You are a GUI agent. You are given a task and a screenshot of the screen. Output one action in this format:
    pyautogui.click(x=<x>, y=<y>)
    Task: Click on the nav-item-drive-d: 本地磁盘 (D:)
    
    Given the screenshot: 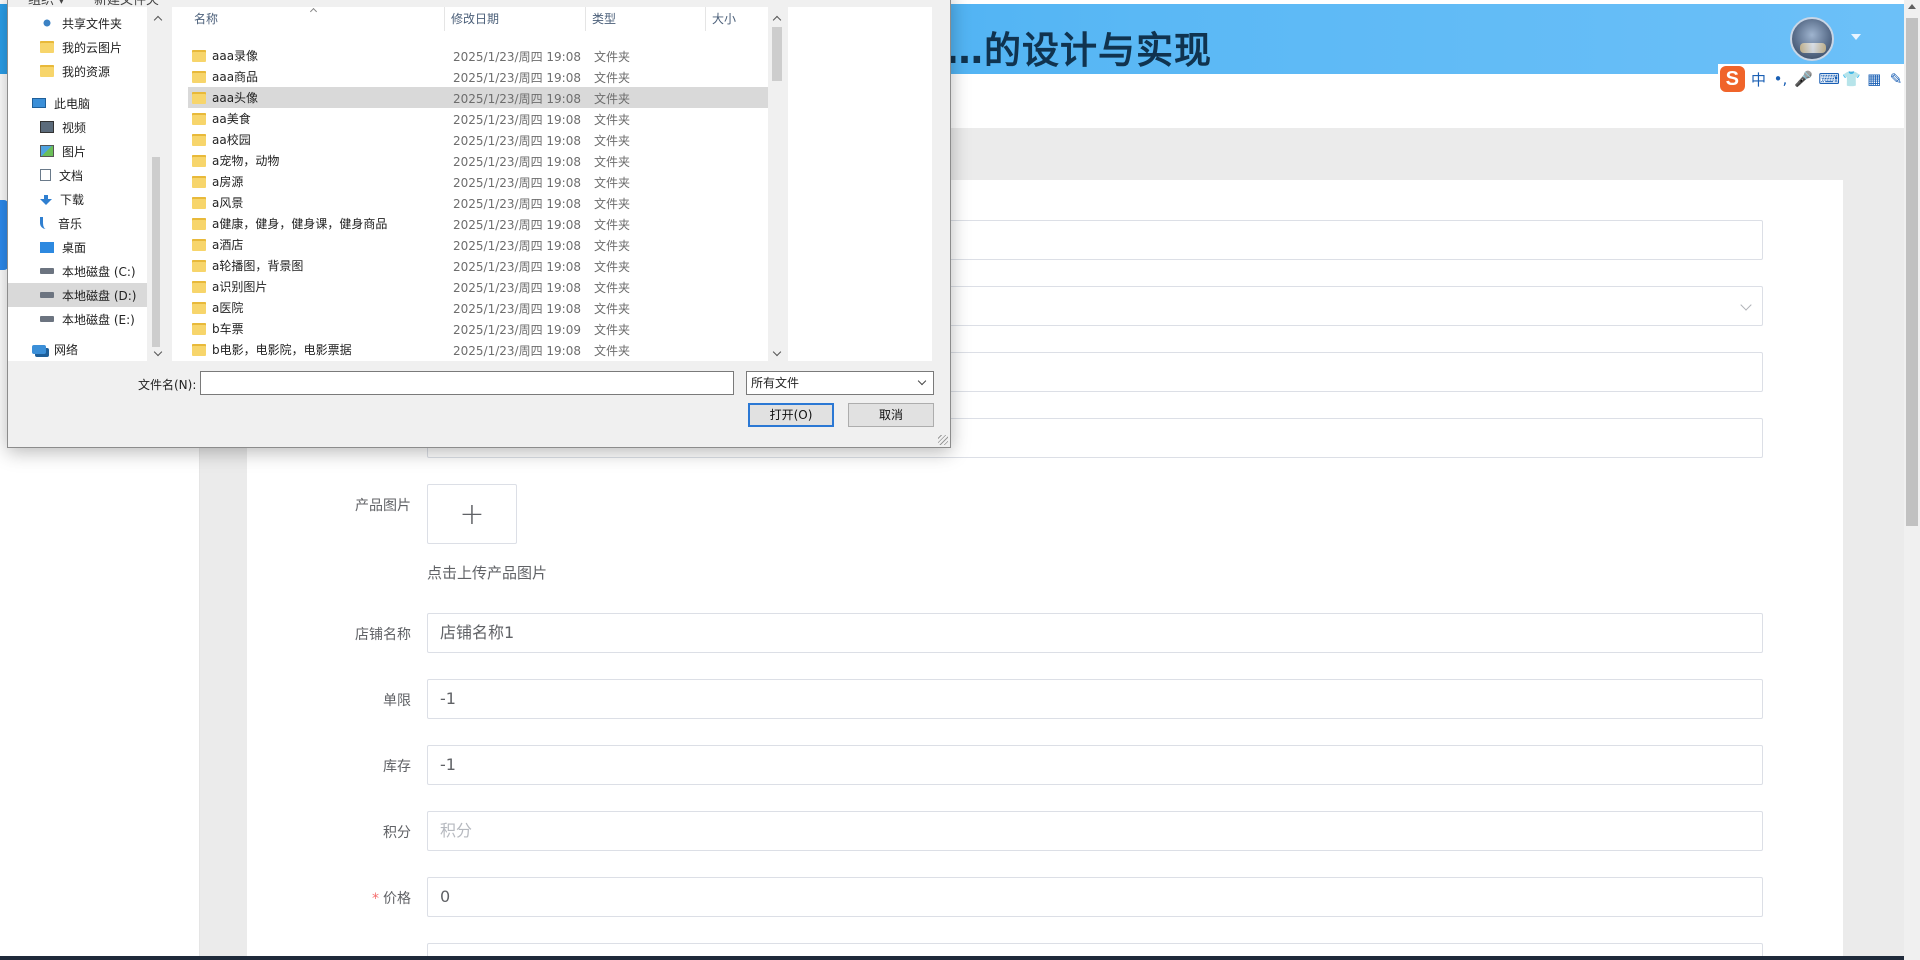 What is the action you would take?
    pyautogui.click(x=77, y=295)
    